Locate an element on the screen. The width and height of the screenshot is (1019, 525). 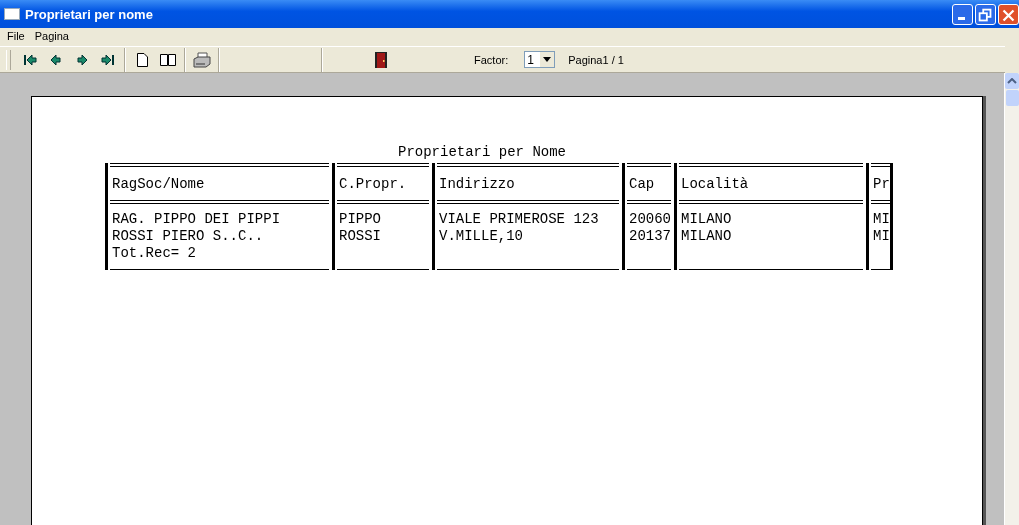
factor-dropdown: 1 is located at coordinates (540, 59).